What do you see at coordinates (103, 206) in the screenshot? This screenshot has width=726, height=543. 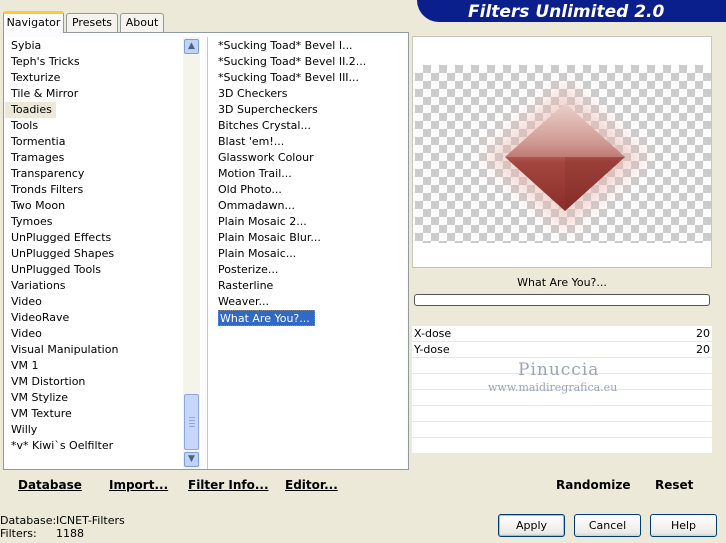 I see `list-item: Two Moon` at bounding box center [103, 206].